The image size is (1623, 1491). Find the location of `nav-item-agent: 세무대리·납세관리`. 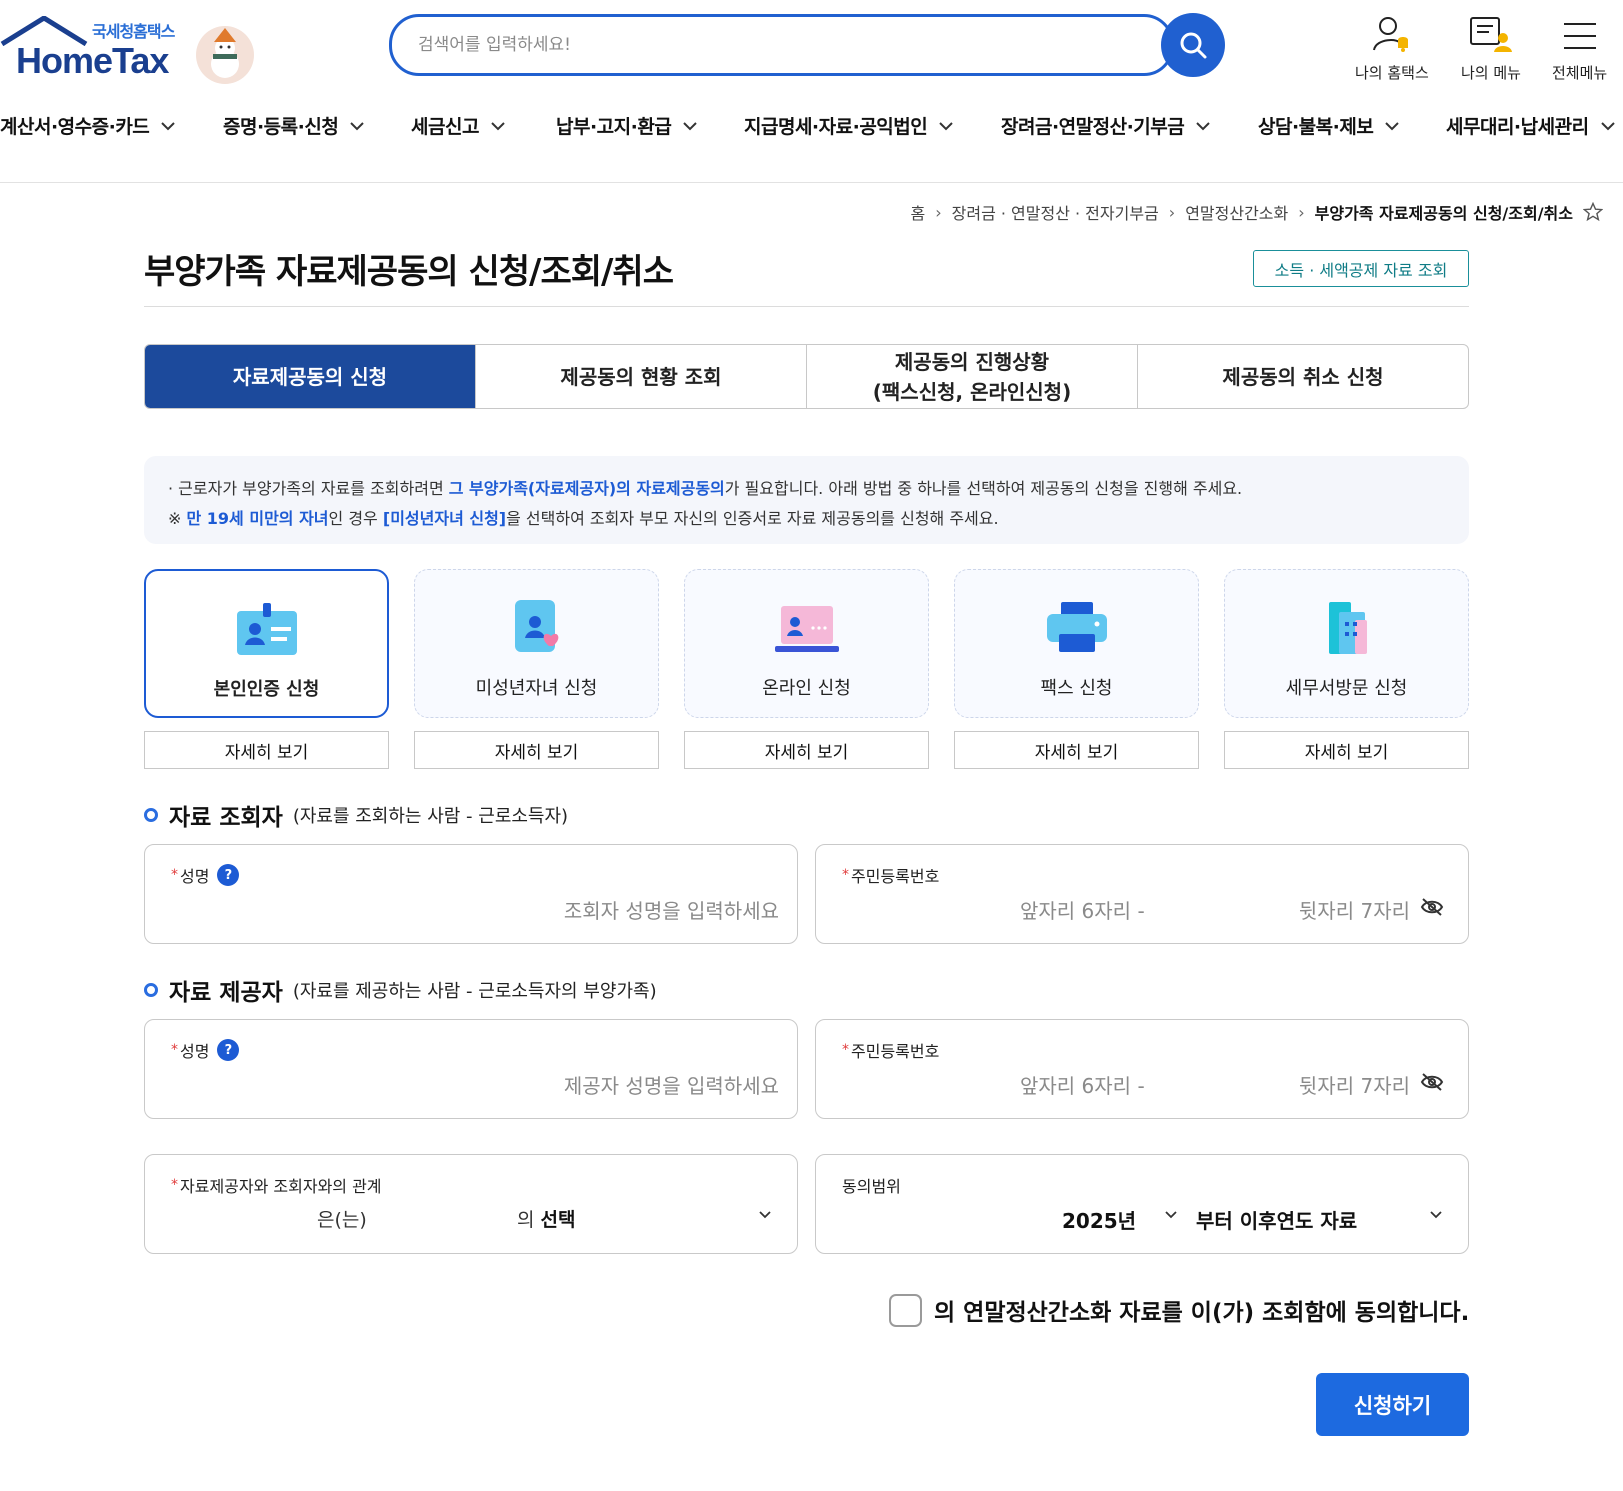

nav-item-agent: 세무대리·납세관리 is located at coordinates (1530, 125).